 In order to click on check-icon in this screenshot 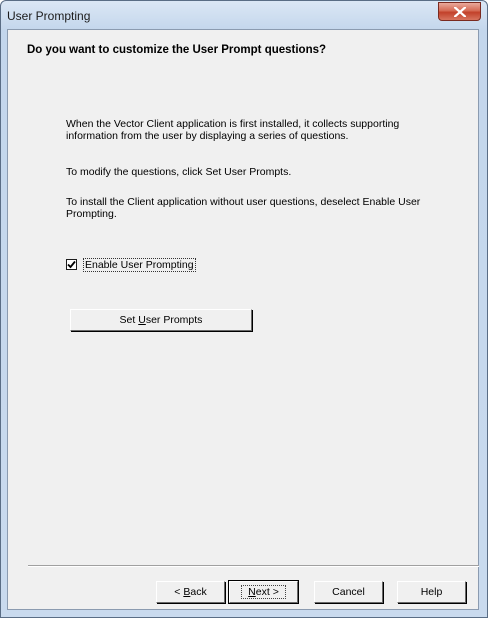, I will do `click(71, 264)`.